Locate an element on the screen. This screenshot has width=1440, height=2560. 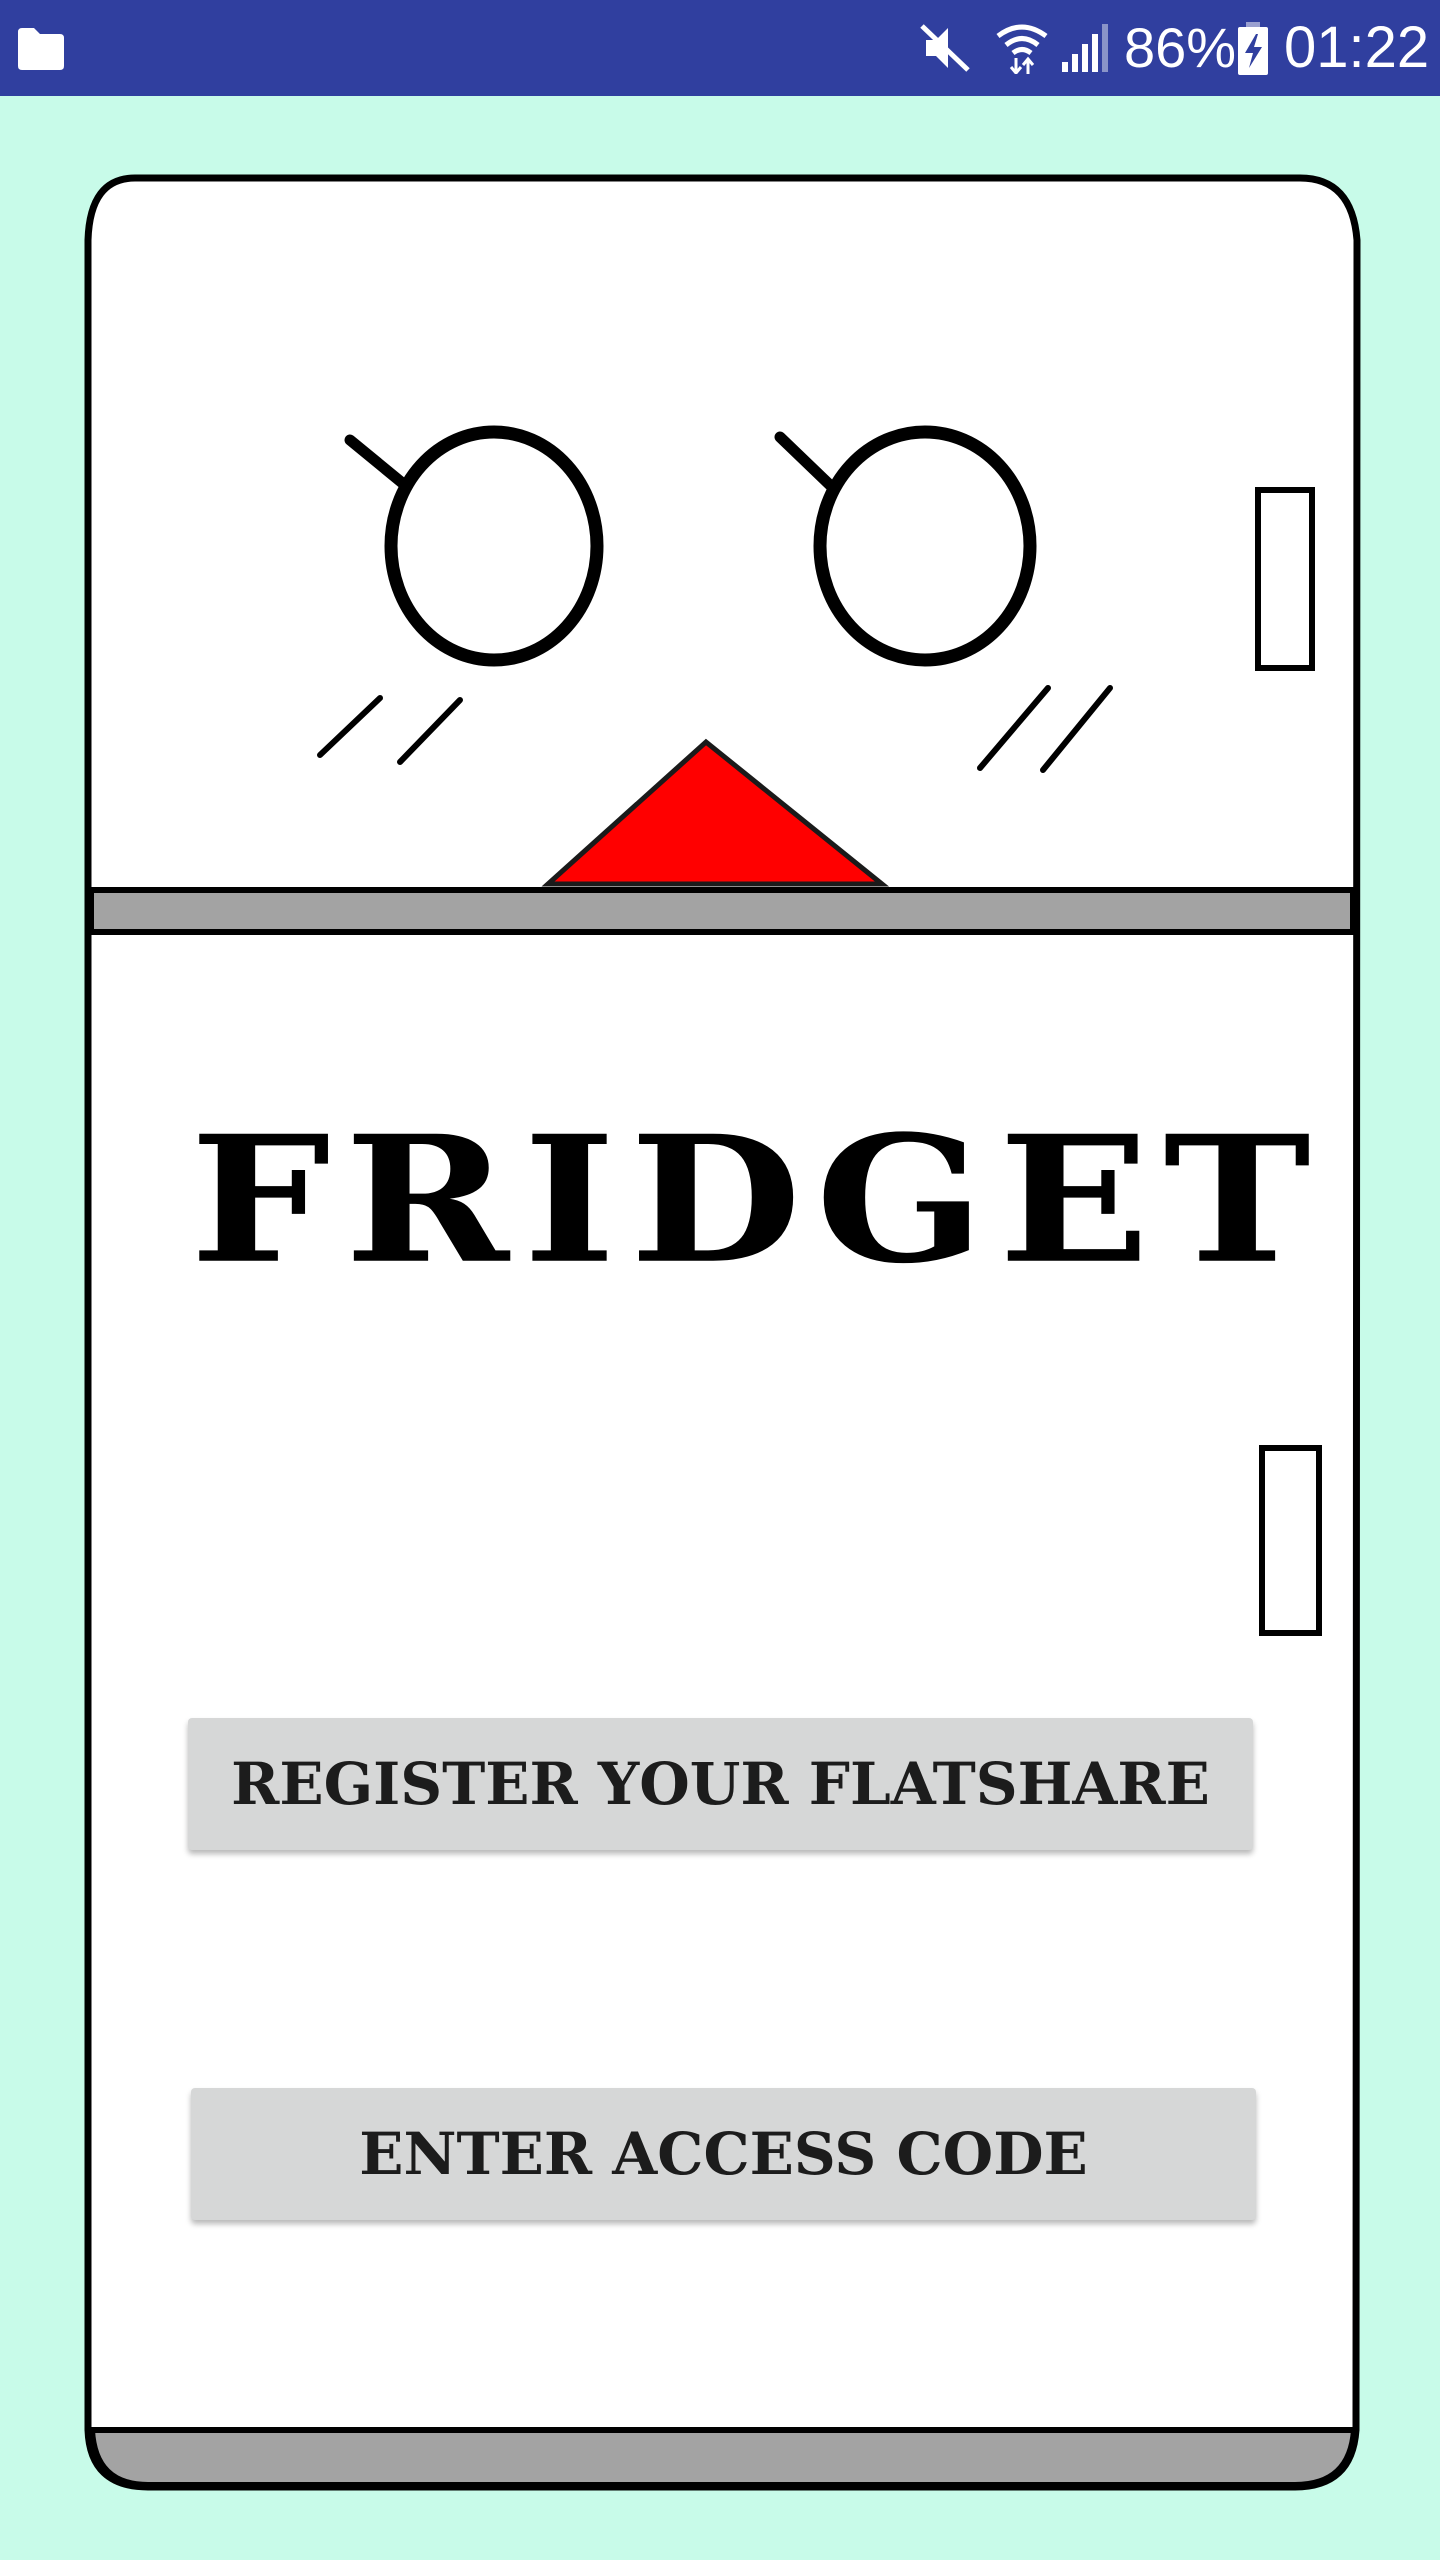
fridge-divider is located at coordinates (722, 911).